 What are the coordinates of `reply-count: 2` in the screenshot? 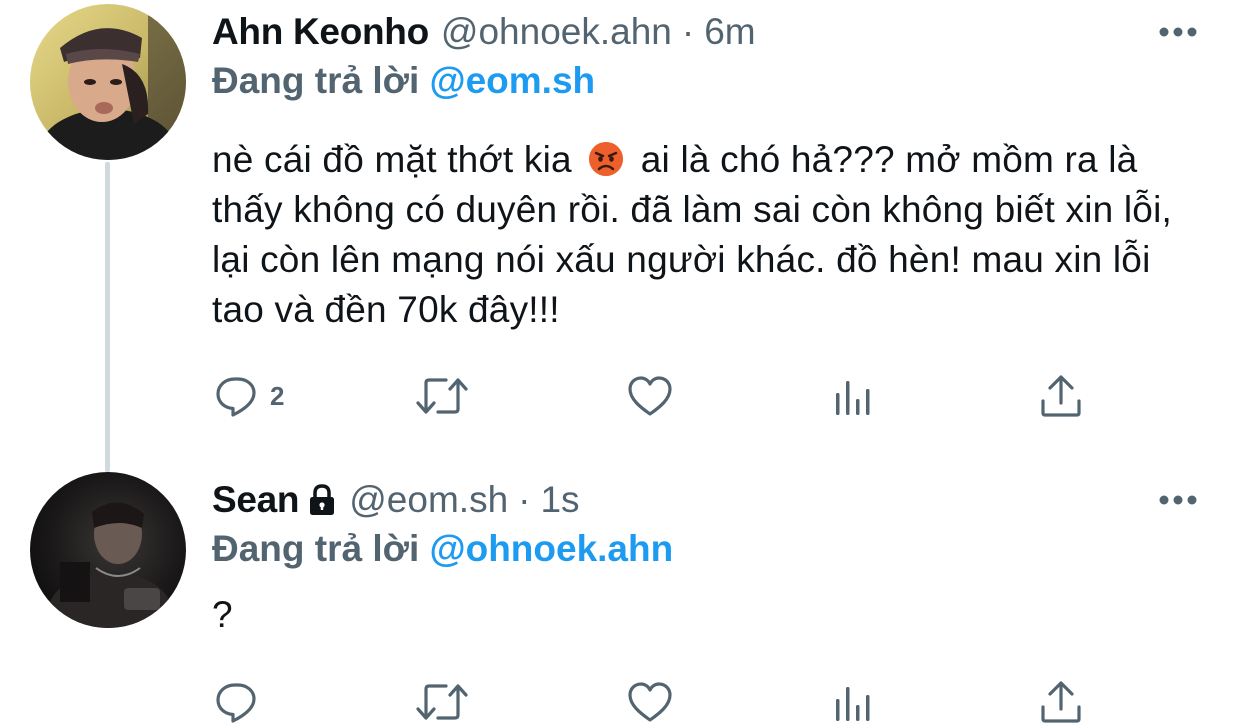 It's located at (277, 395).